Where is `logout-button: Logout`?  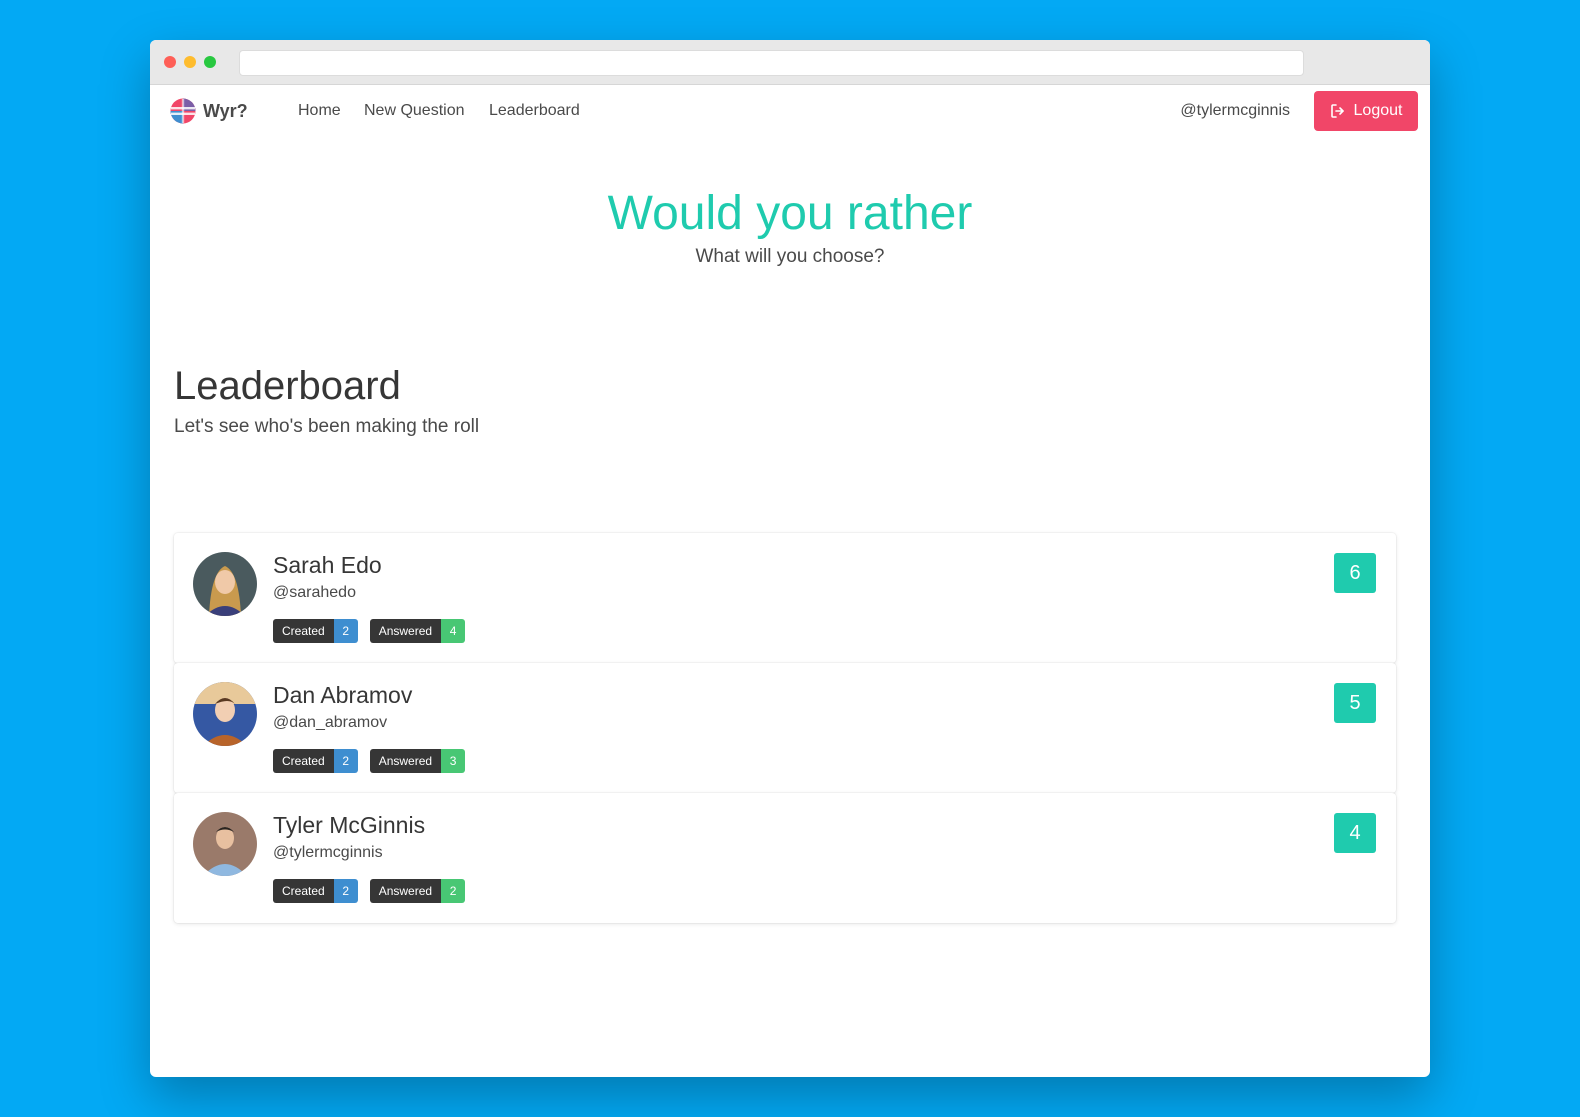 logout-button: Logout is located at coordinates (1366, 111).